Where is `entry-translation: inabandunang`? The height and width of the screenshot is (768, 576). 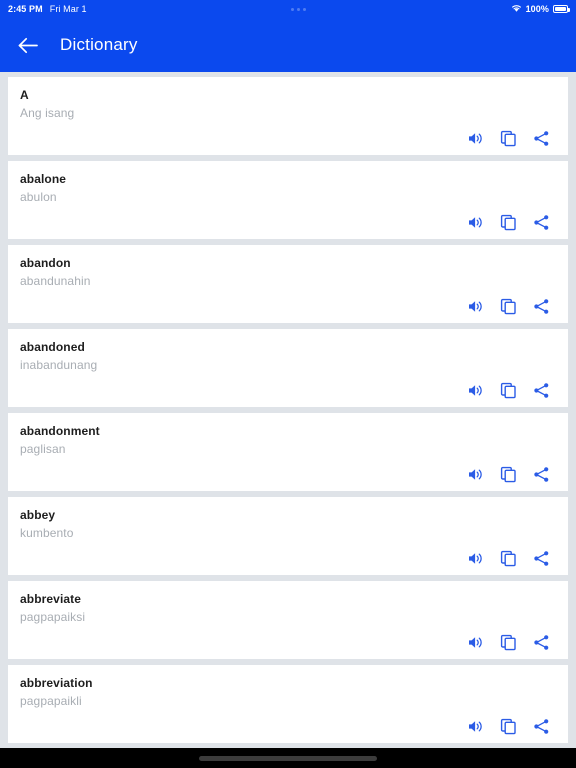
entry-translation: inabandunang is located at coordinates (59, 365).